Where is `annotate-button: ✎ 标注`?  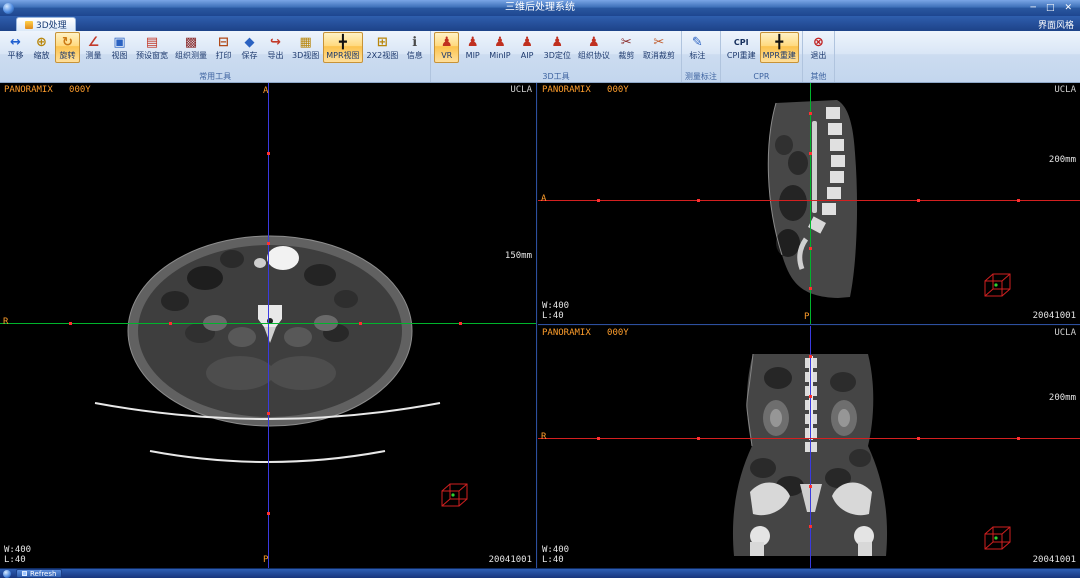
annotate-button: ✎ 标注 is located at coordinates (697, 47).